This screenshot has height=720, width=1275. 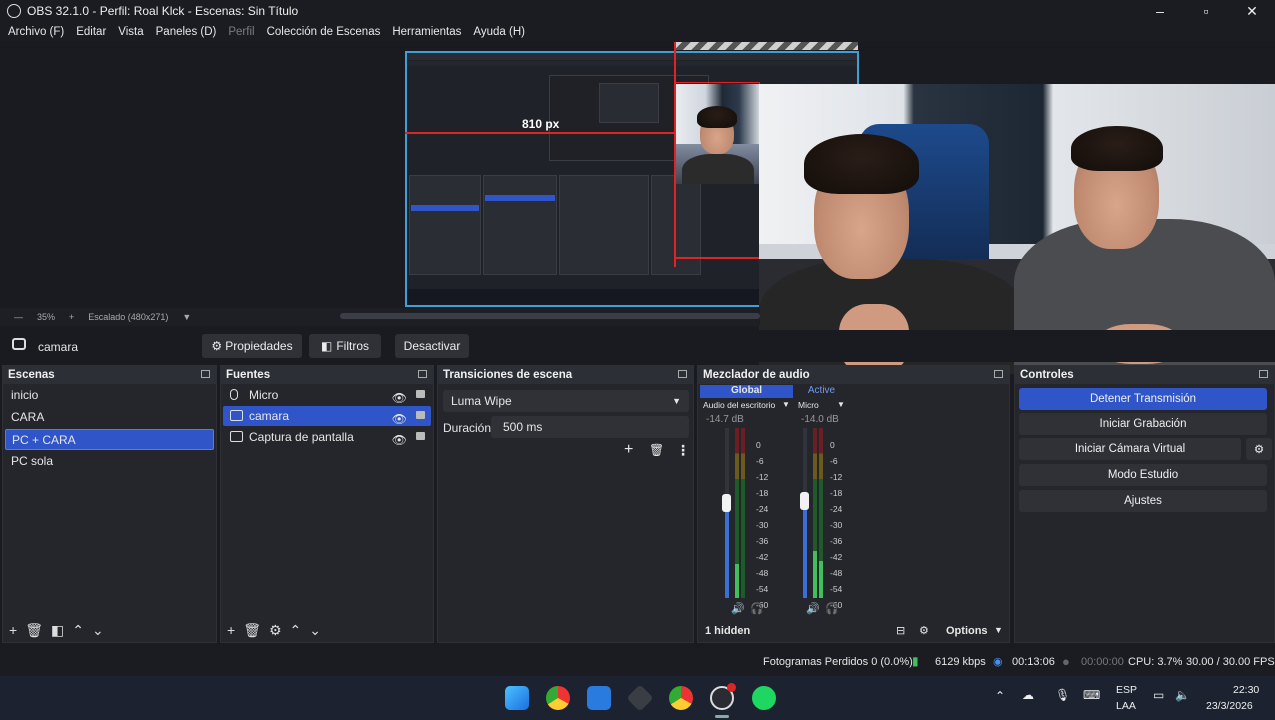 What do you see at coordinates (558, 698) in the screenshot?
I see `chrome-icon` at bounding box center [558, 698].